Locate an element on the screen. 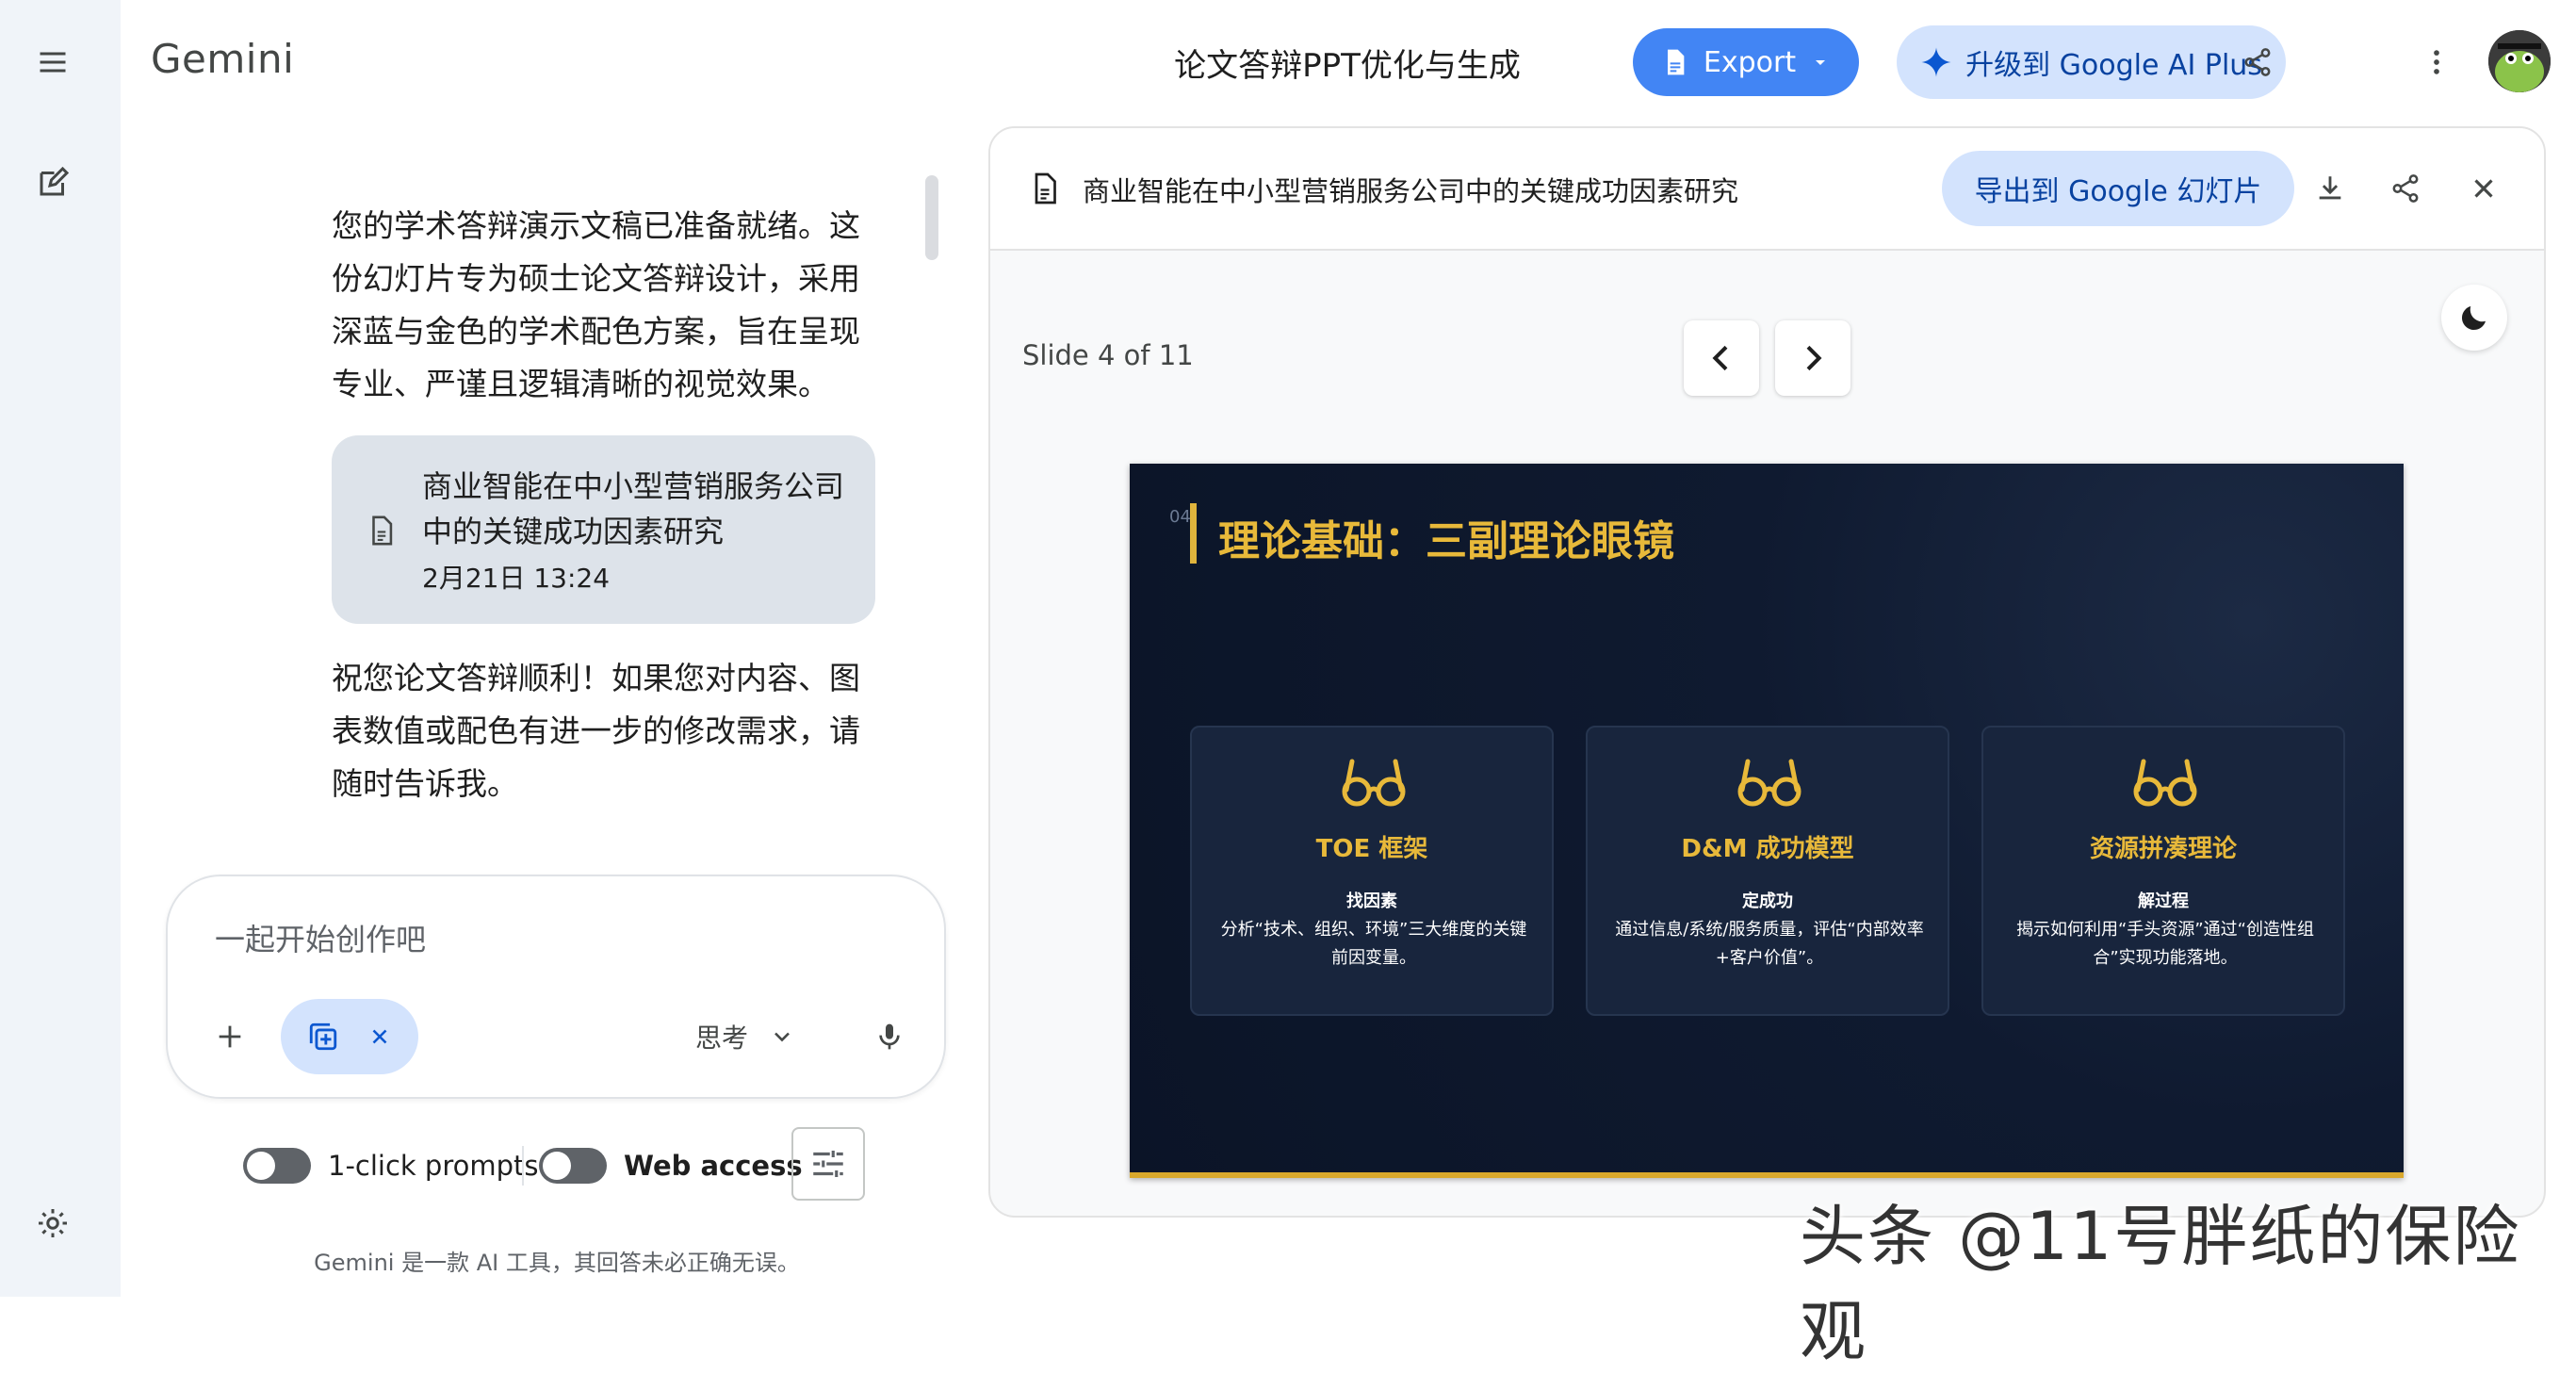 This screenshot has height=1374, width=2576. tune-icon is located at coordinates (828, 1164).